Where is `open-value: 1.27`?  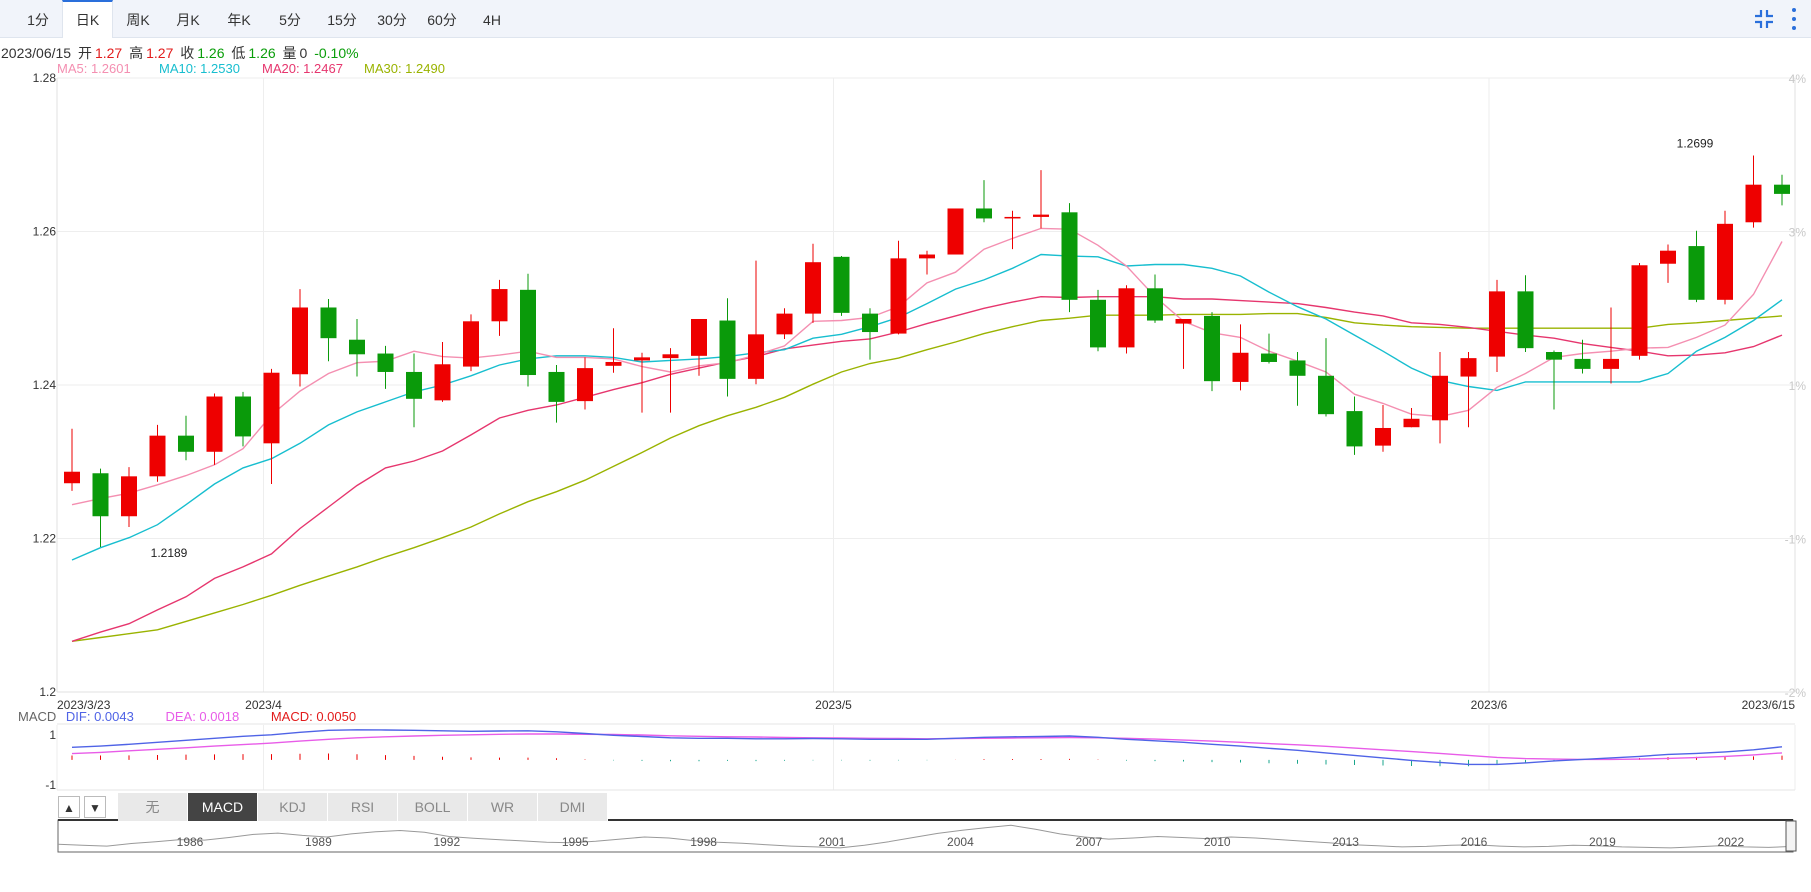 open-value: 1.27 is located at coordinates (108, 53).